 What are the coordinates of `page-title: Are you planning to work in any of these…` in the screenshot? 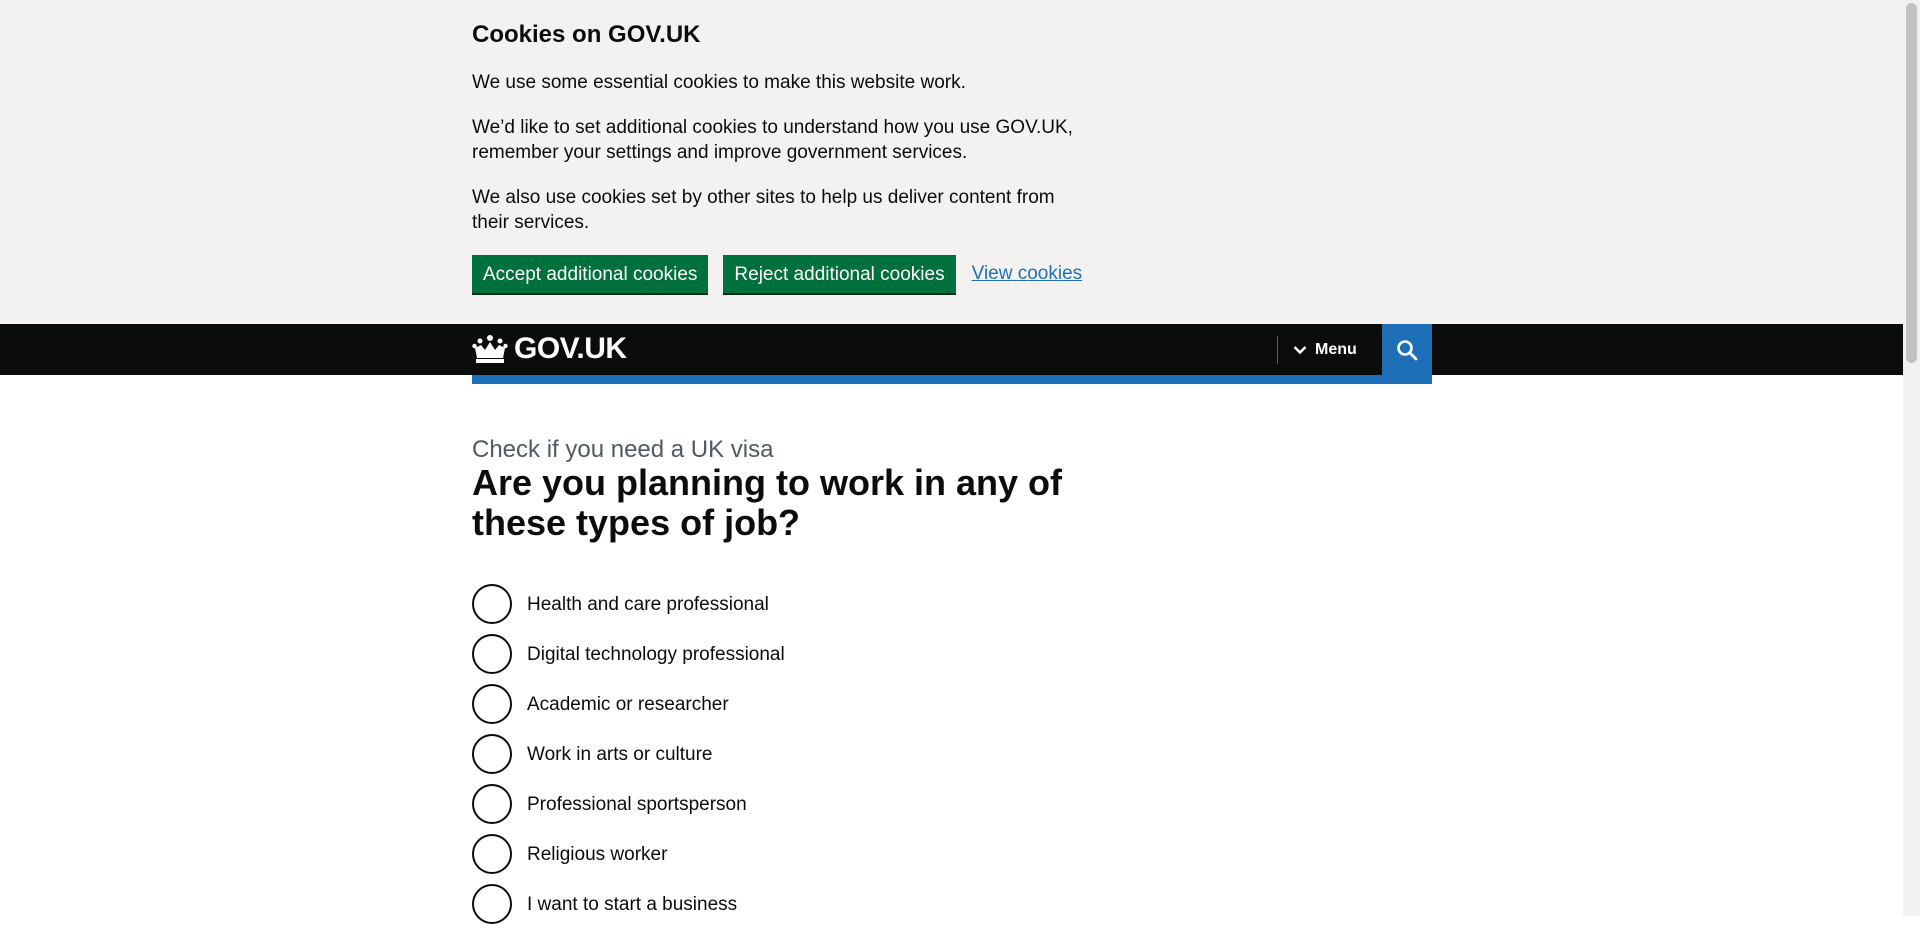 It's located at (767, 502).